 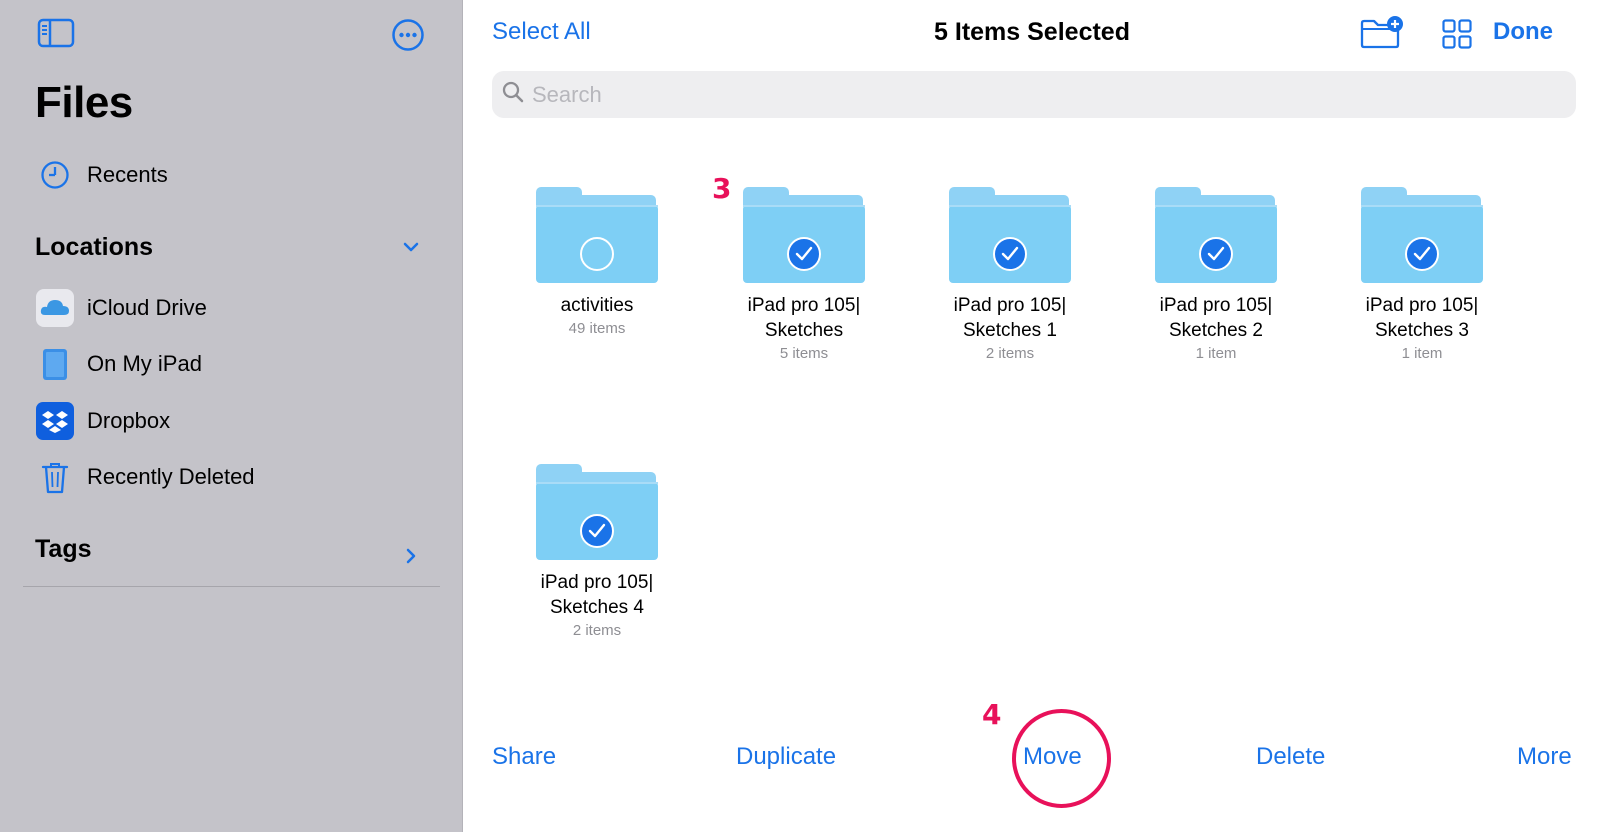 I want to click on locations-heading: Locations, so click(x=94, y=247).